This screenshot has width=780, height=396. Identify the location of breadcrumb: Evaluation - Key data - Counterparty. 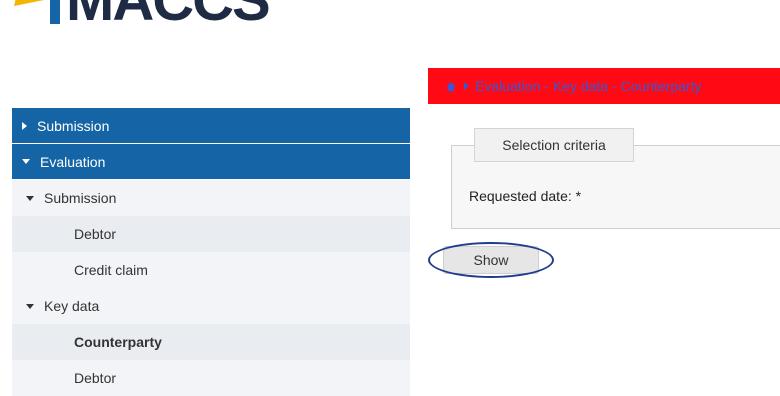
(604, 86).